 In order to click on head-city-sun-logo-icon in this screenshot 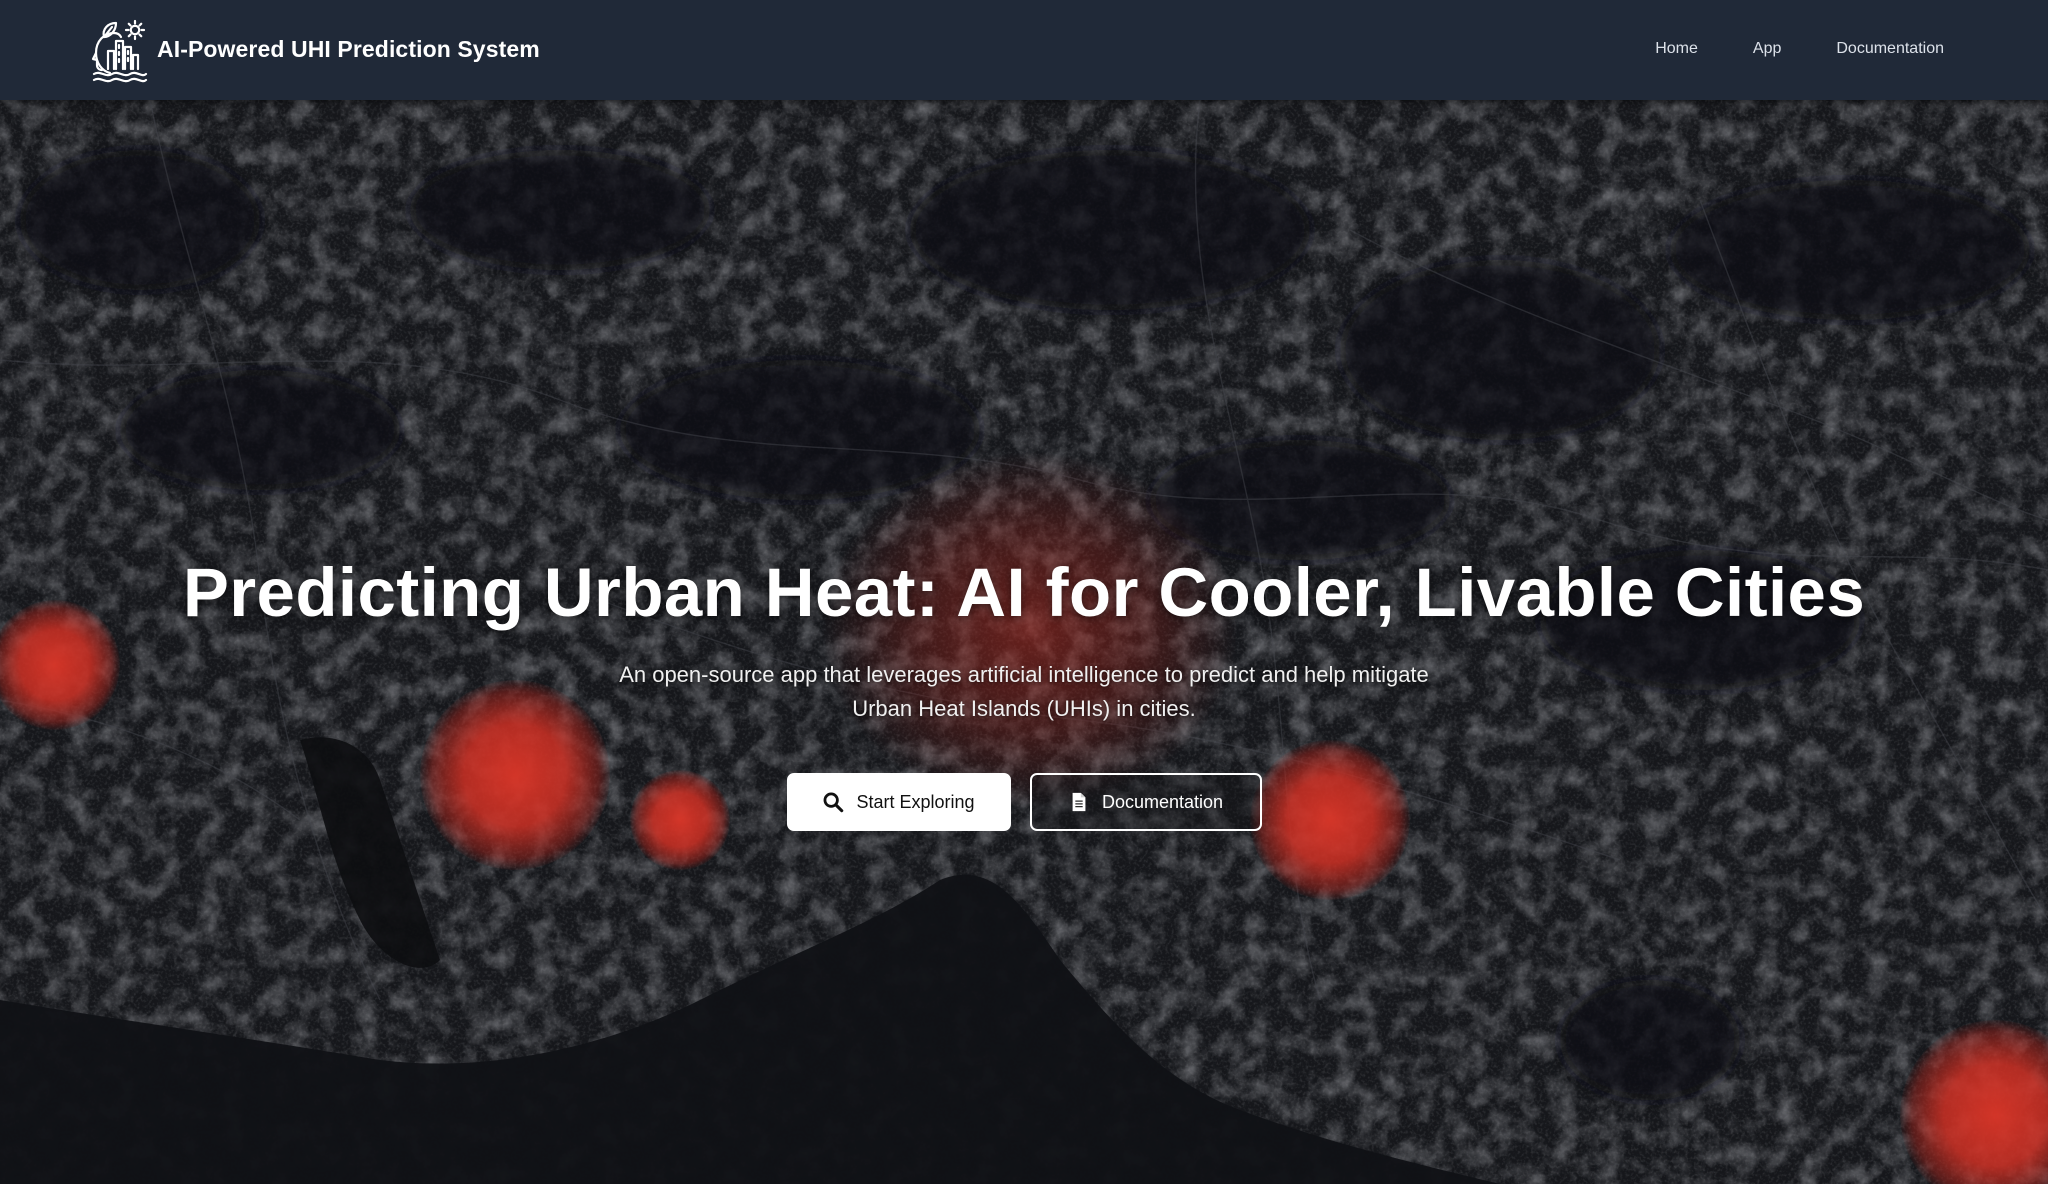, I will do `click(119, 51)`.